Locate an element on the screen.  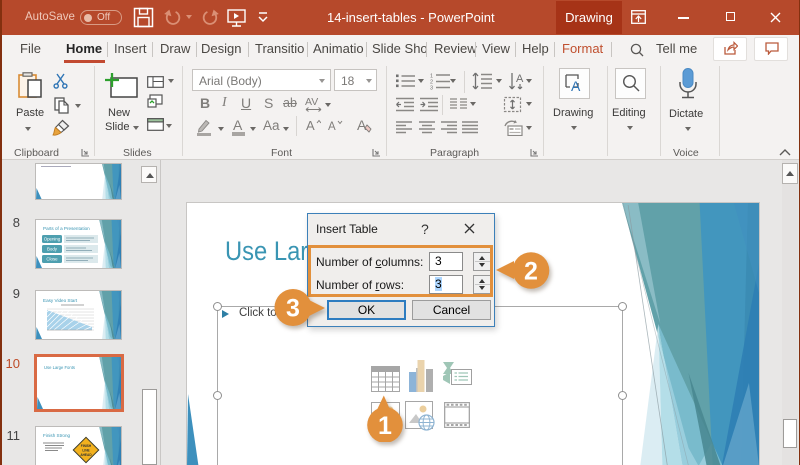
svg-text: Parts of a Presentation is located at coordinates (66, 228).